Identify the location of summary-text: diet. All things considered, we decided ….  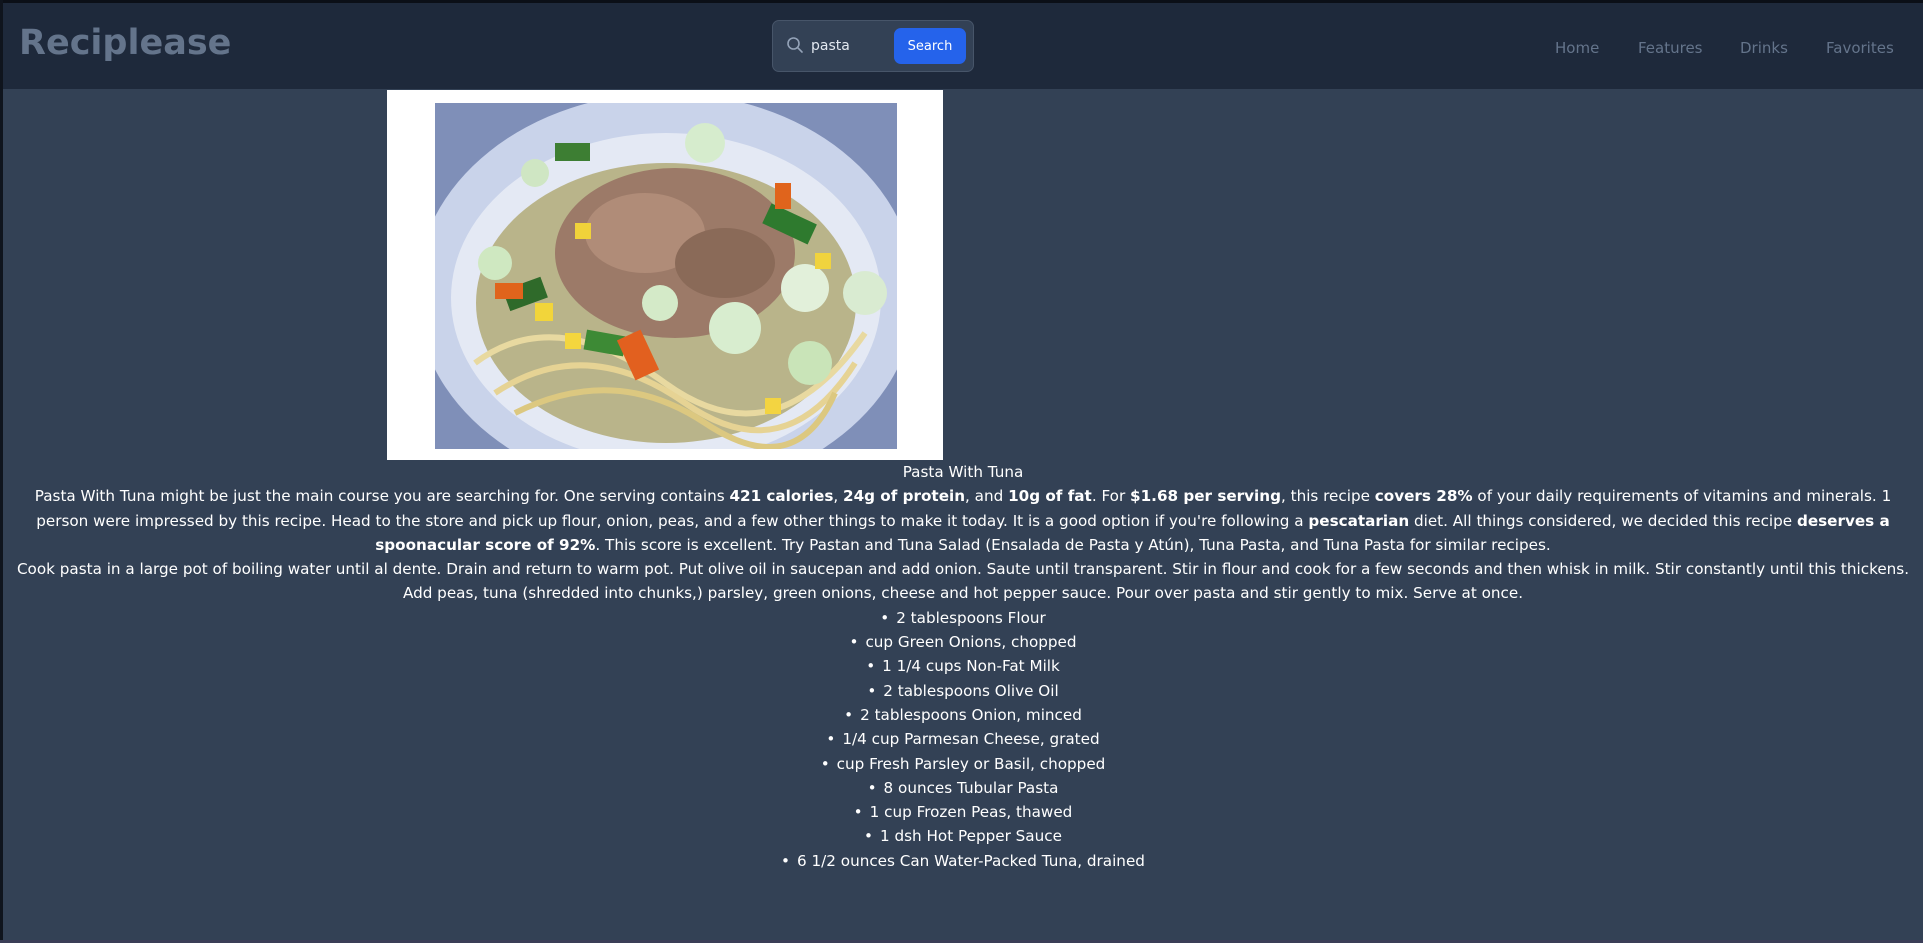
(1603, 520).